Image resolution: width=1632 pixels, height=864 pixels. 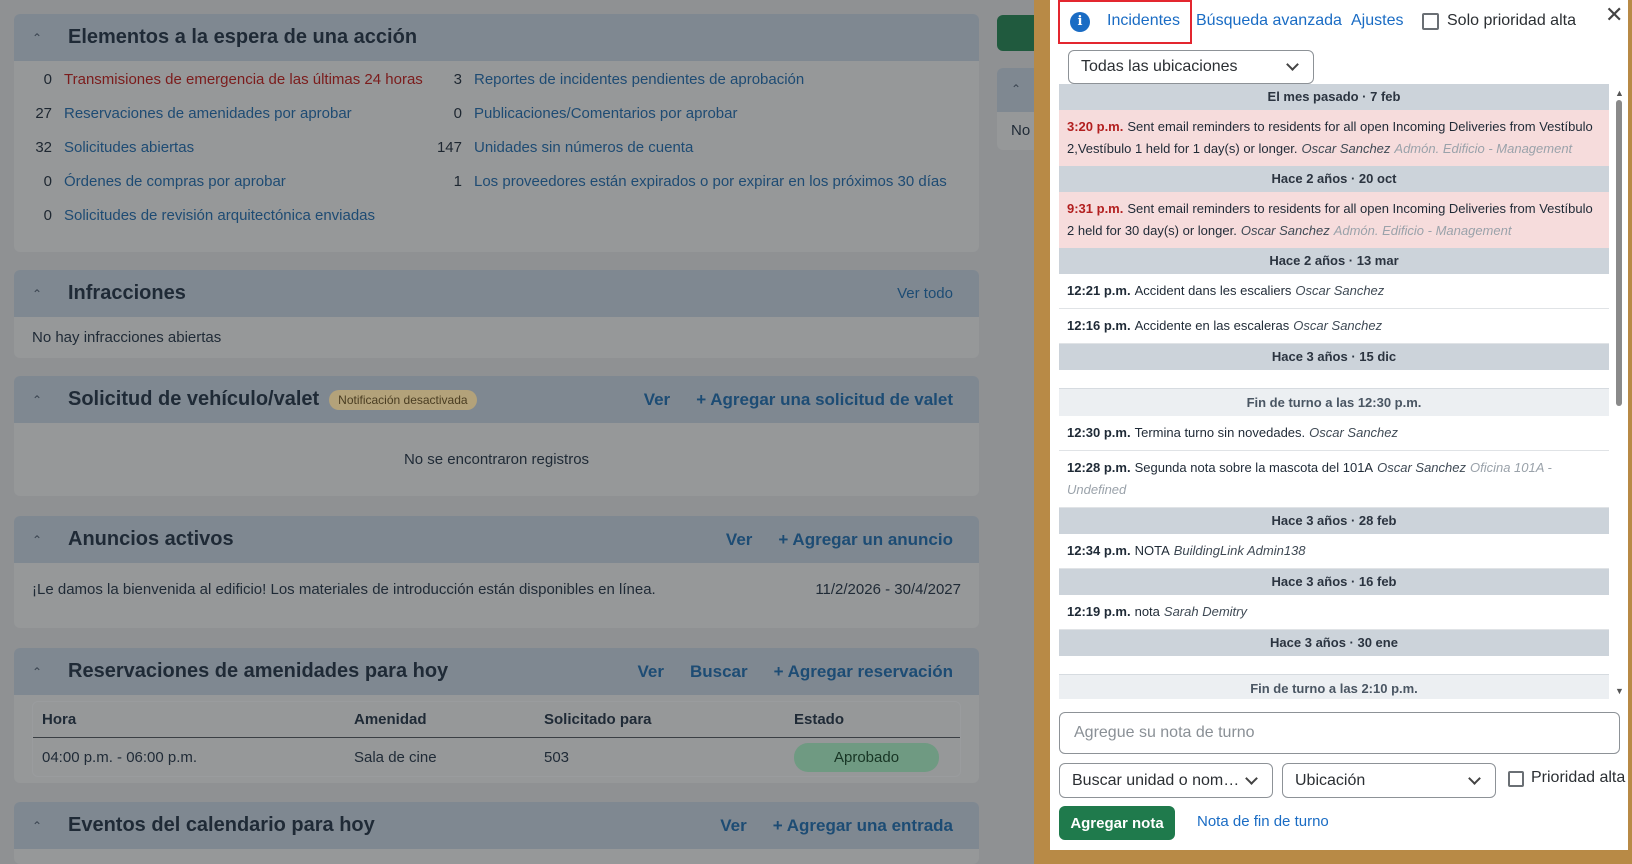 I want to click on pending-item: 0 Publicaciones/Comentarios por aprobar, so click(x=581, y=113).